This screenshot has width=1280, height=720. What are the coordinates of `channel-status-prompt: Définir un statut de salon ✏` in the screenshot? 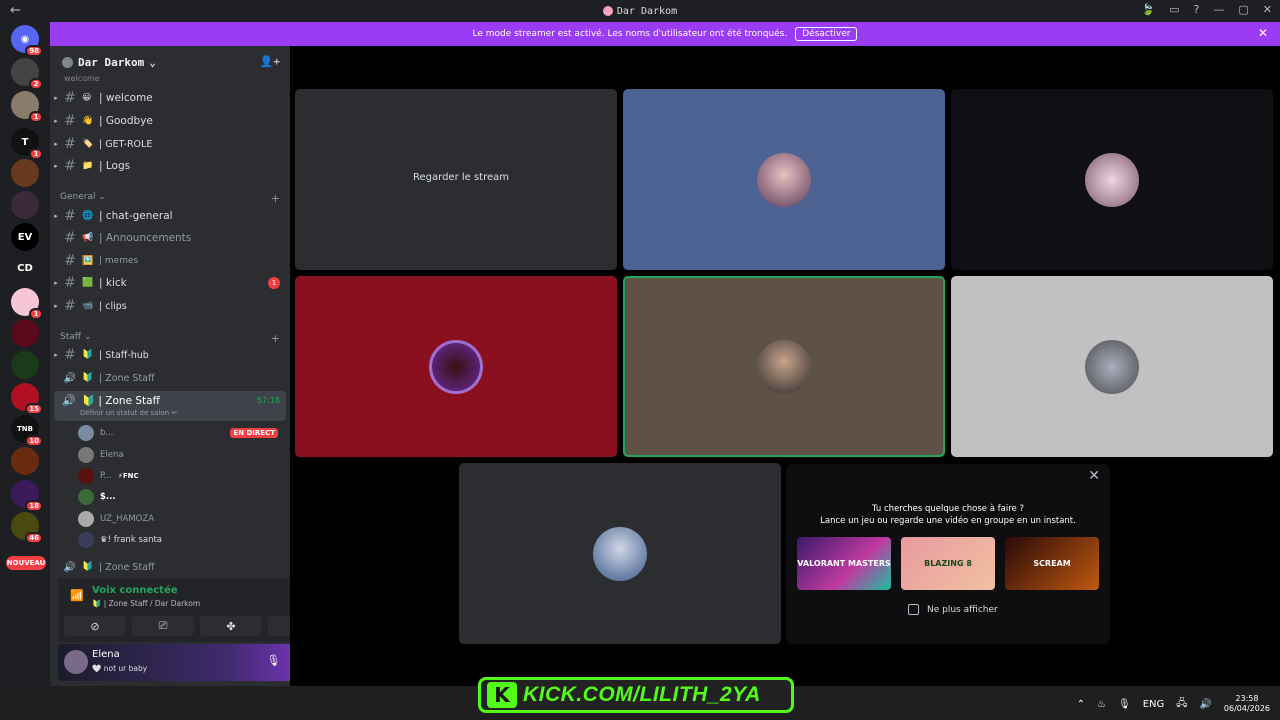 It's located at (128, 413).